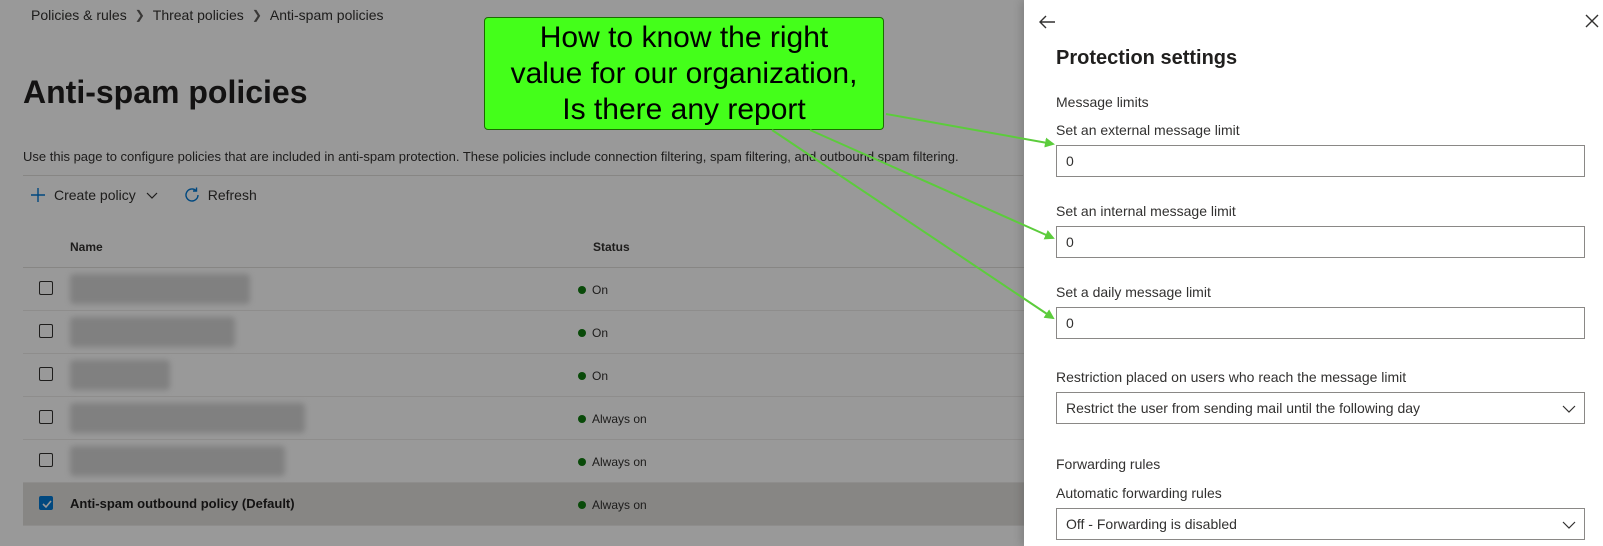 This screenshot has height=546, width=1603. What do you see at coordinates (79, 15) in the screenshot?
I see `breadcrumb-policies-rules: Policies & rules` at bounding box center [79, 15].